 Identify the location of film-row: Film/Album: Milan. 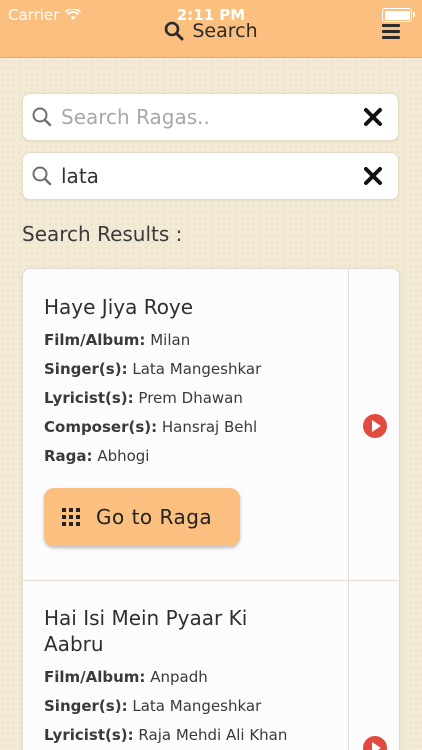
(117, 340).